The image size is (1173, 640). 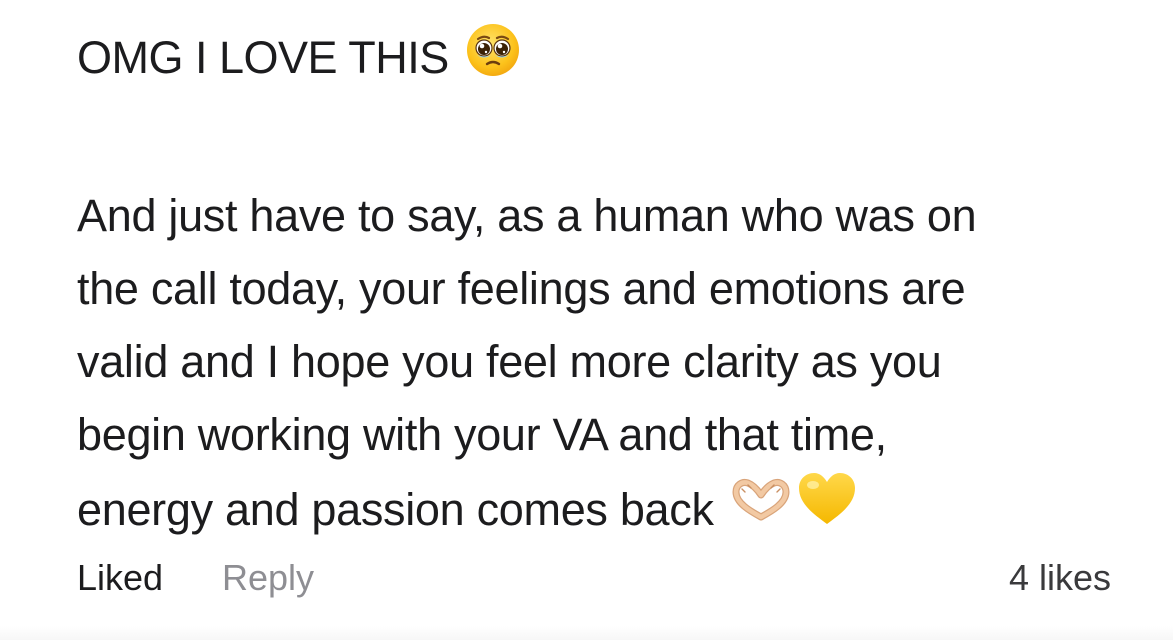 I want to click on comment-body-last-line: energy and passion comes back, so click(x=607, y=509).